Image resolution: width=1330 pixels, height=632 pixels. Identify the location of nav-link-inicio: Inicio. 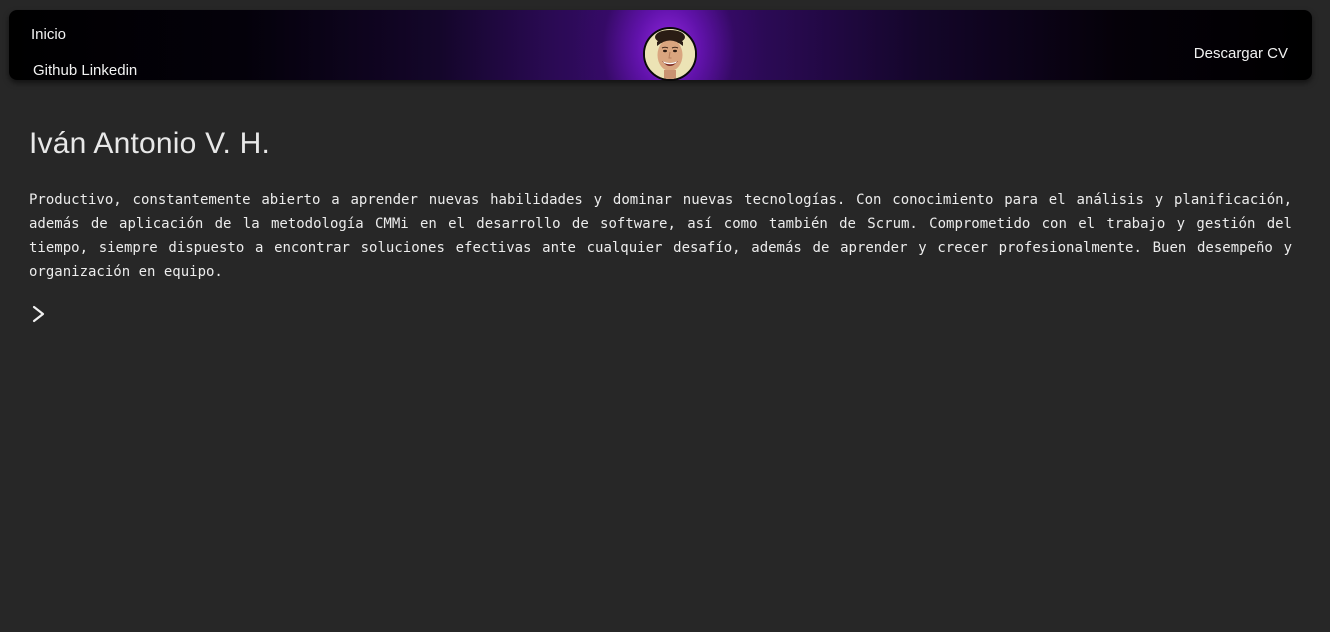
(48, 34).